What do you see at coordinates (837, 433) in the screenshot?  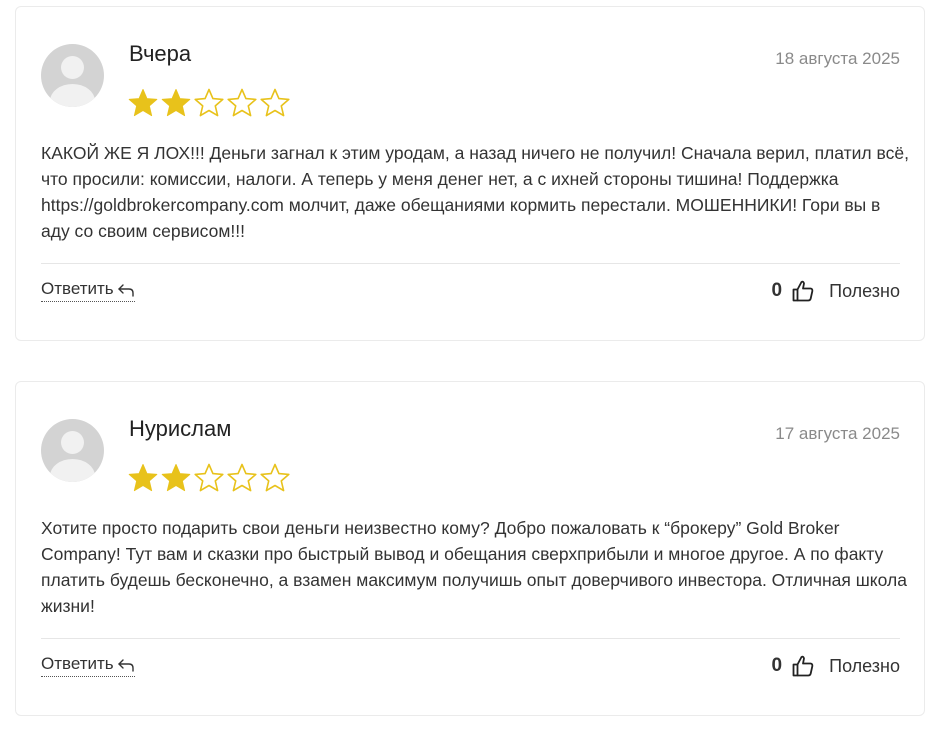 I see `review-date: 17 августа 2025` at bounding box center [837, 433].